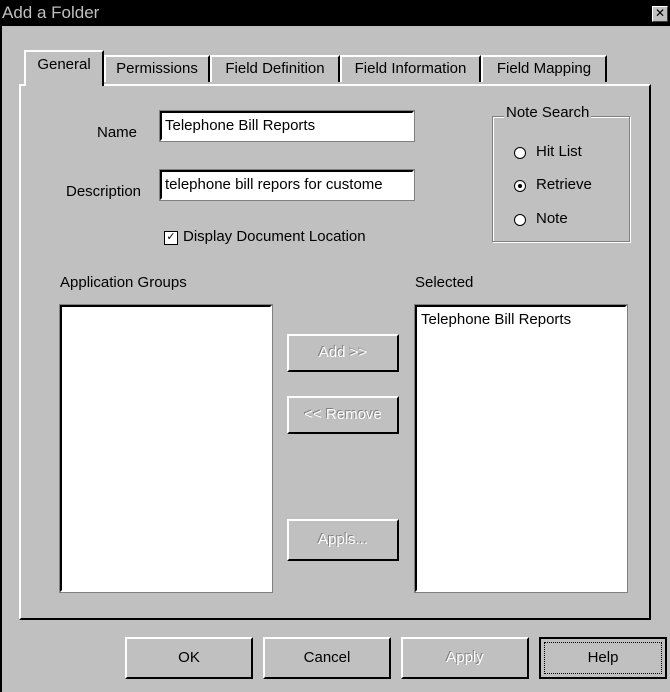 This screenshot has height=692, width=670. What do you see at coordinates (123, 282) in the screenshot?
I see `application-groups-label: Application Groups` at bounding box center [123, 282].